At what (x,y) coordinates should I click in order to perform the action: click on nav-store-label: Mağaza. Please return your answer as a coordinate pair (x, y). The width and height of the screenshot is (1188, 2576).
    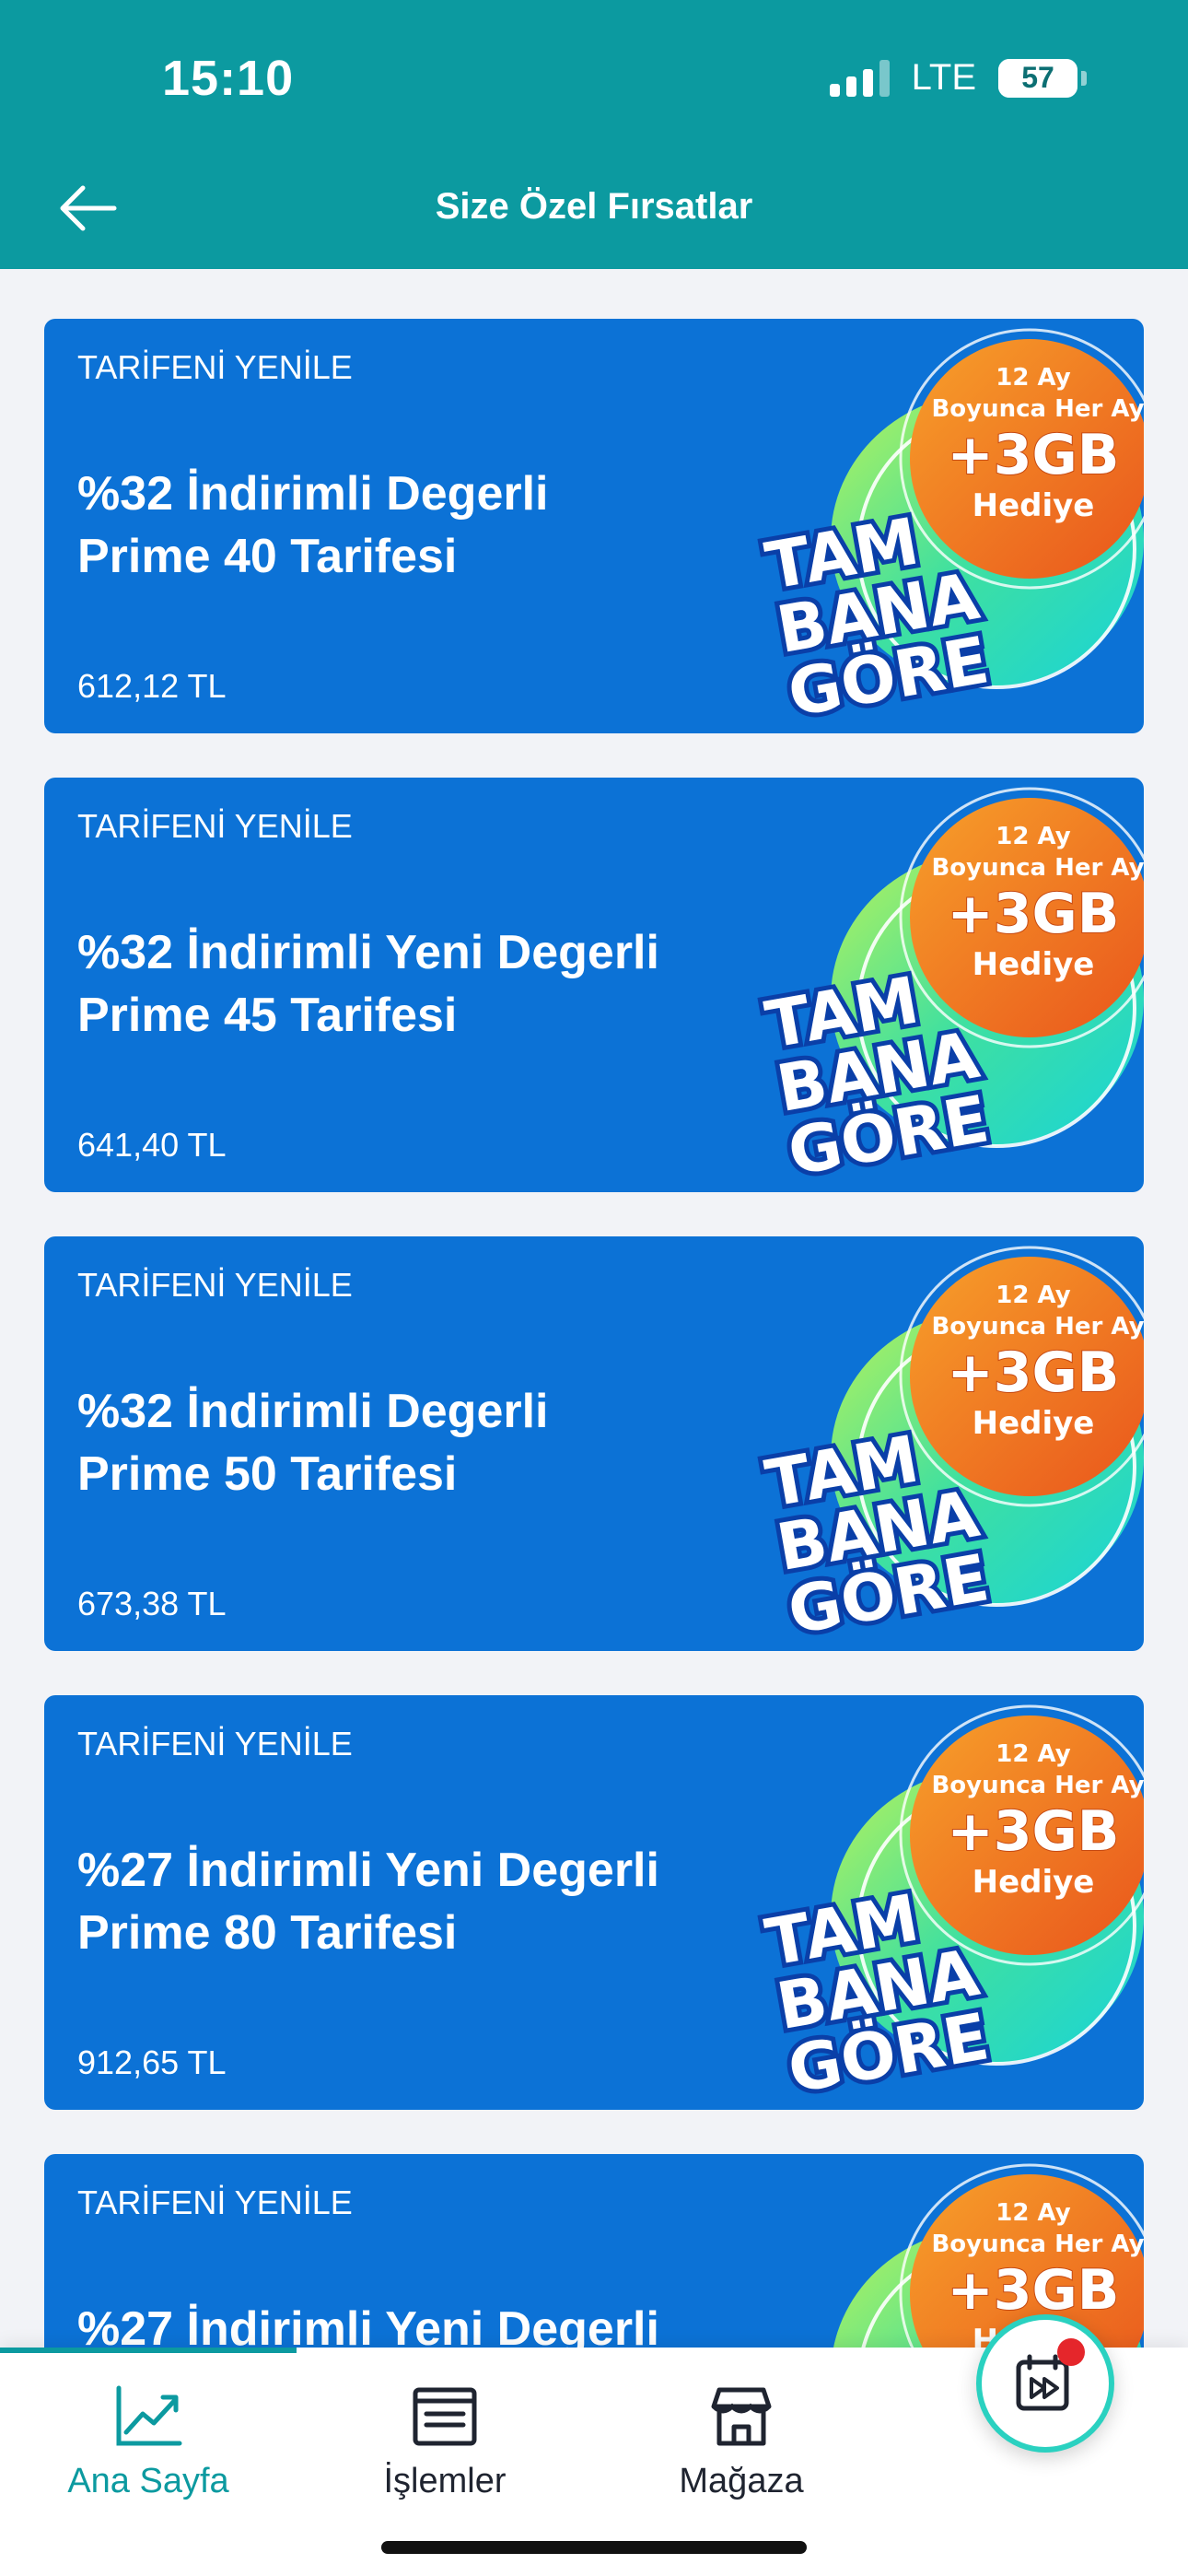
    Looking at the image, I should click on (741, 2481).